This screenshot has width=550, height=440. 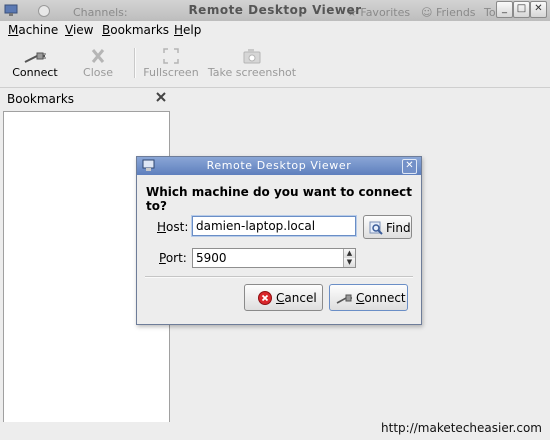 What do you see at coordinates (35, 72) in the screenshot?
I see `toolbar-connect-label: Connect` at bounding box center [35, 72].